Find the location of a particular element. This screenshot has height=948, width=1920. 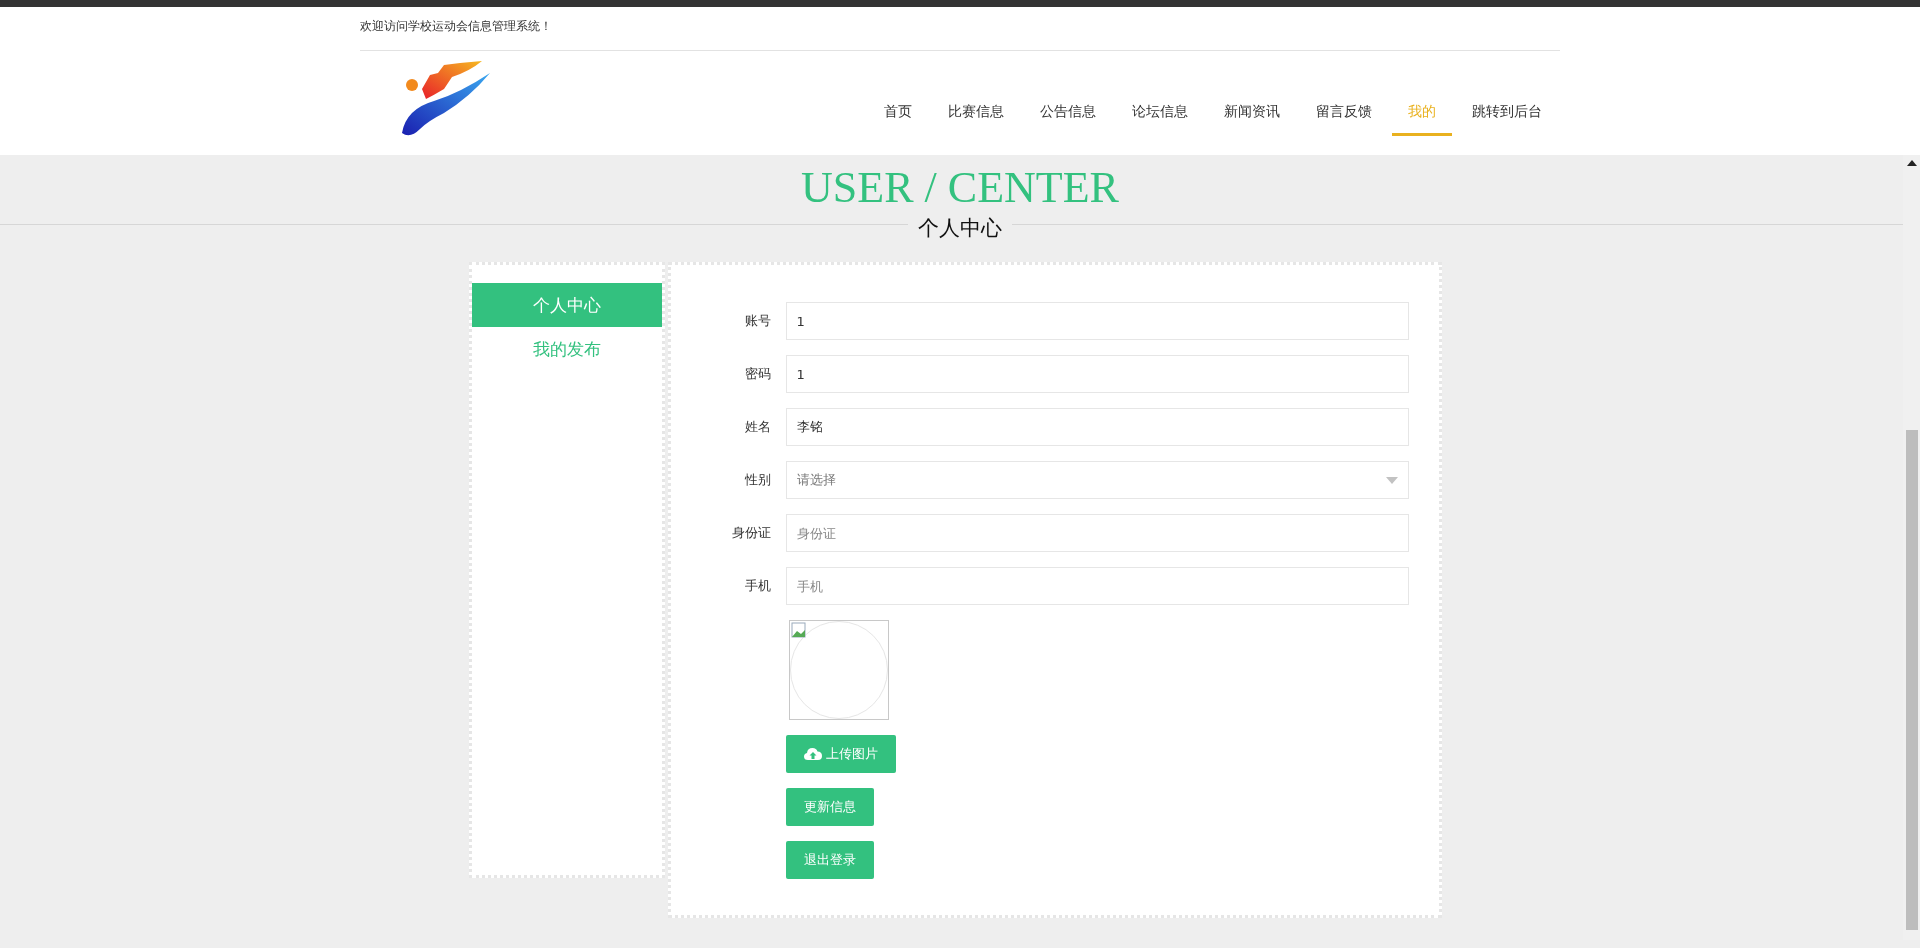

input-field: 手机 is located at coordinates (1097, 586).